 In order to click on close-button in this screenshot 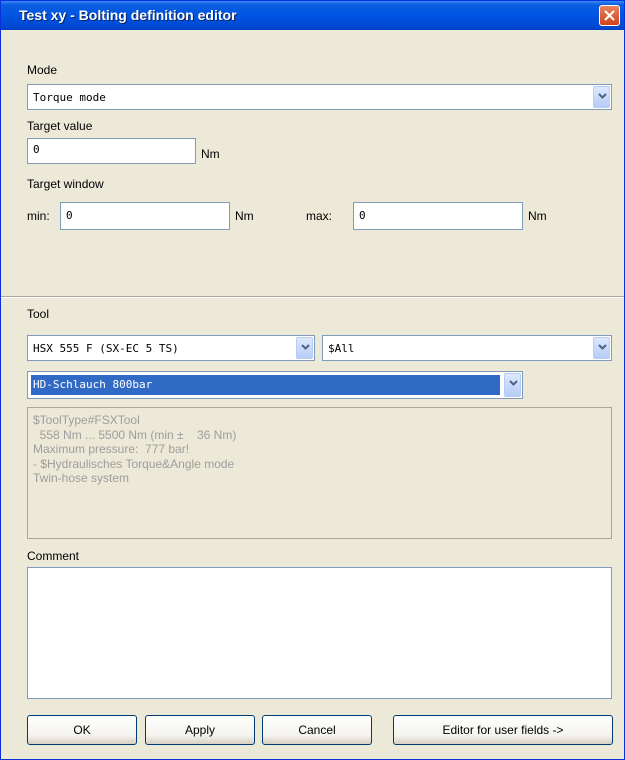, I will do `click(609, 15)`.